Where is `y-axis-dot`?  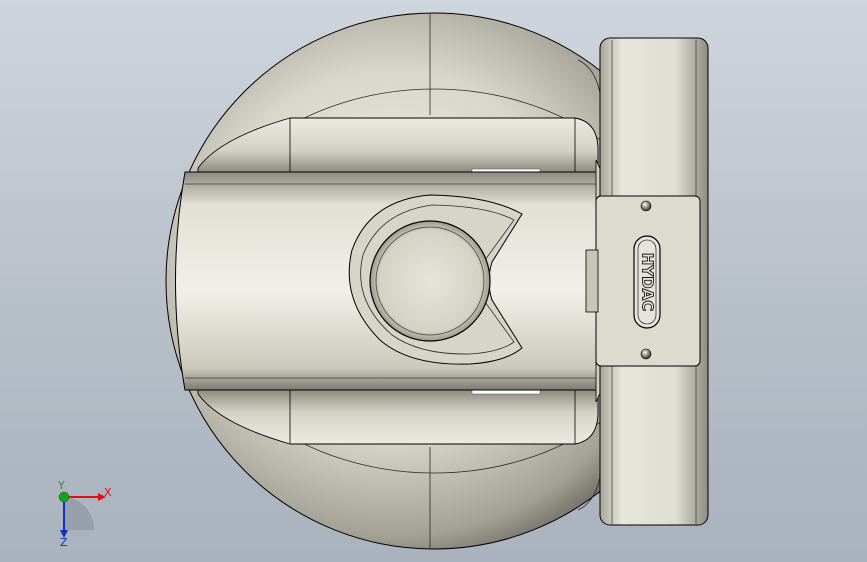 y-axis-dot is located at coordinates (64, 497).